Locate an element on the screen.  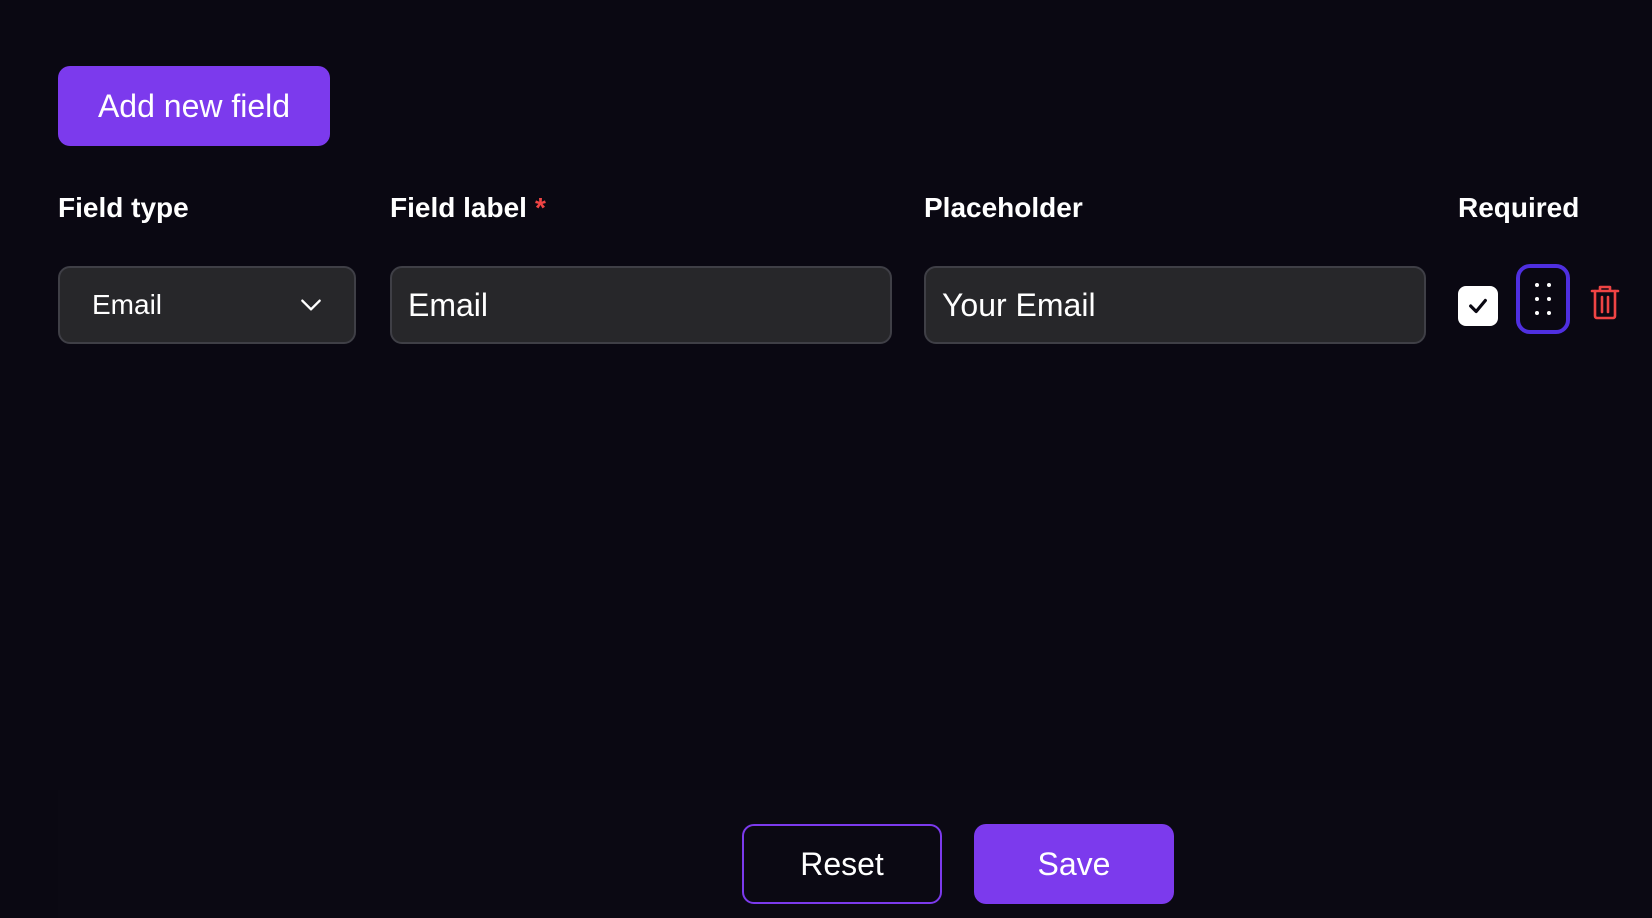
field-type-select: Email is located at coordinates (207, 305).